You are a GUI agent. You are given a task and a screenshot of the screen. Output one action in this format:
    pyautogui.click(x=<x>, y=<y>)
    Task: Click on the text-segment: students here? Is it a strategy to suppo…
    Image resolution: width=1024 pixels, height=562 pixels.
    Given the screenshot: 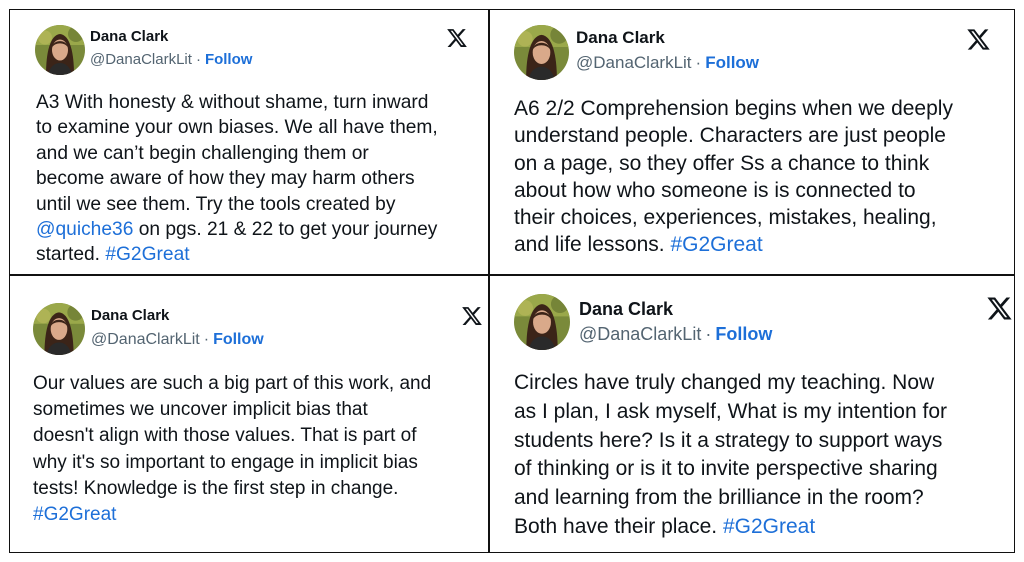 What is the action you would take?
    pyautogui.click(x=728, y=440)
    